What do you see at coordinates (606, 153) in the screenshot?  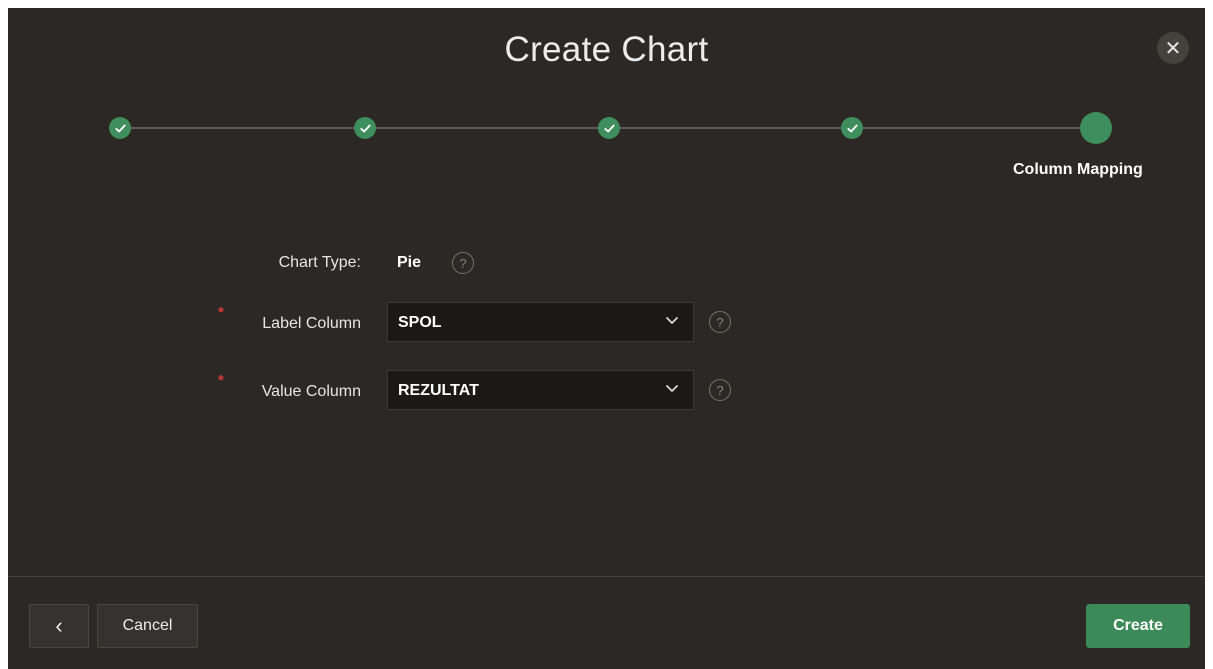 I see `wizard-progress: Column Mapping` at bounding box center [606, 153].